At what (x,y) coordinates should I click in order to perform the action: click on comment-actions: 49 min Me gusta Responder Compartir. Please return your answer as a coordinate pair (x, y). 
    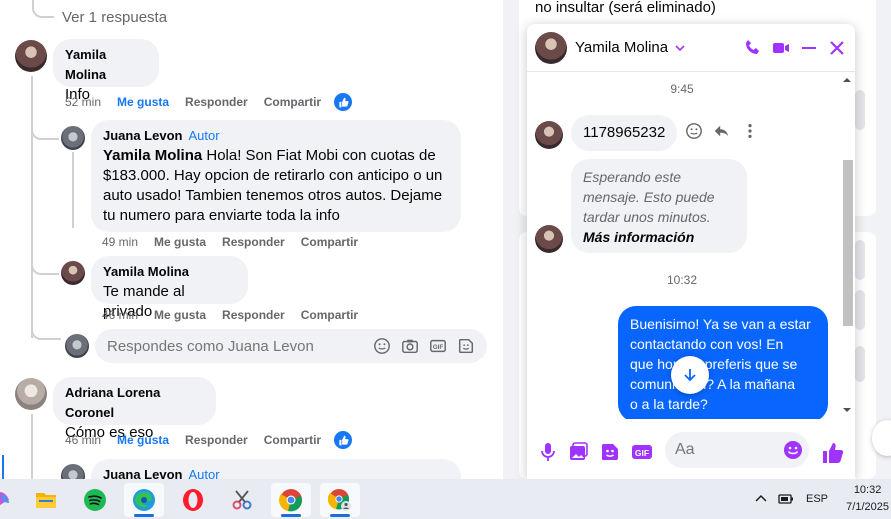
    Looking at the image, I should click on (230, 242).